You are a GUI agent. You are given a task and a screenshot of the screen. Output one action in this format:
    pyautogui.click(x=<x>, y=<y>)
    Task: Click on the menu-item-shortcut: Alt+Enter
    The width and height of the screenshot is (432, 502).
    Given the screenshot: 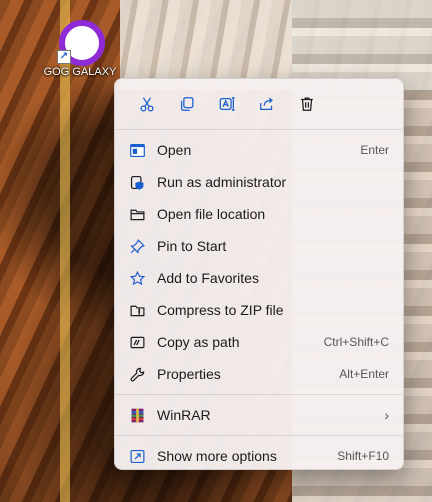 What is the action you would take?
    pyautogui.click(x=364, y=374)
    